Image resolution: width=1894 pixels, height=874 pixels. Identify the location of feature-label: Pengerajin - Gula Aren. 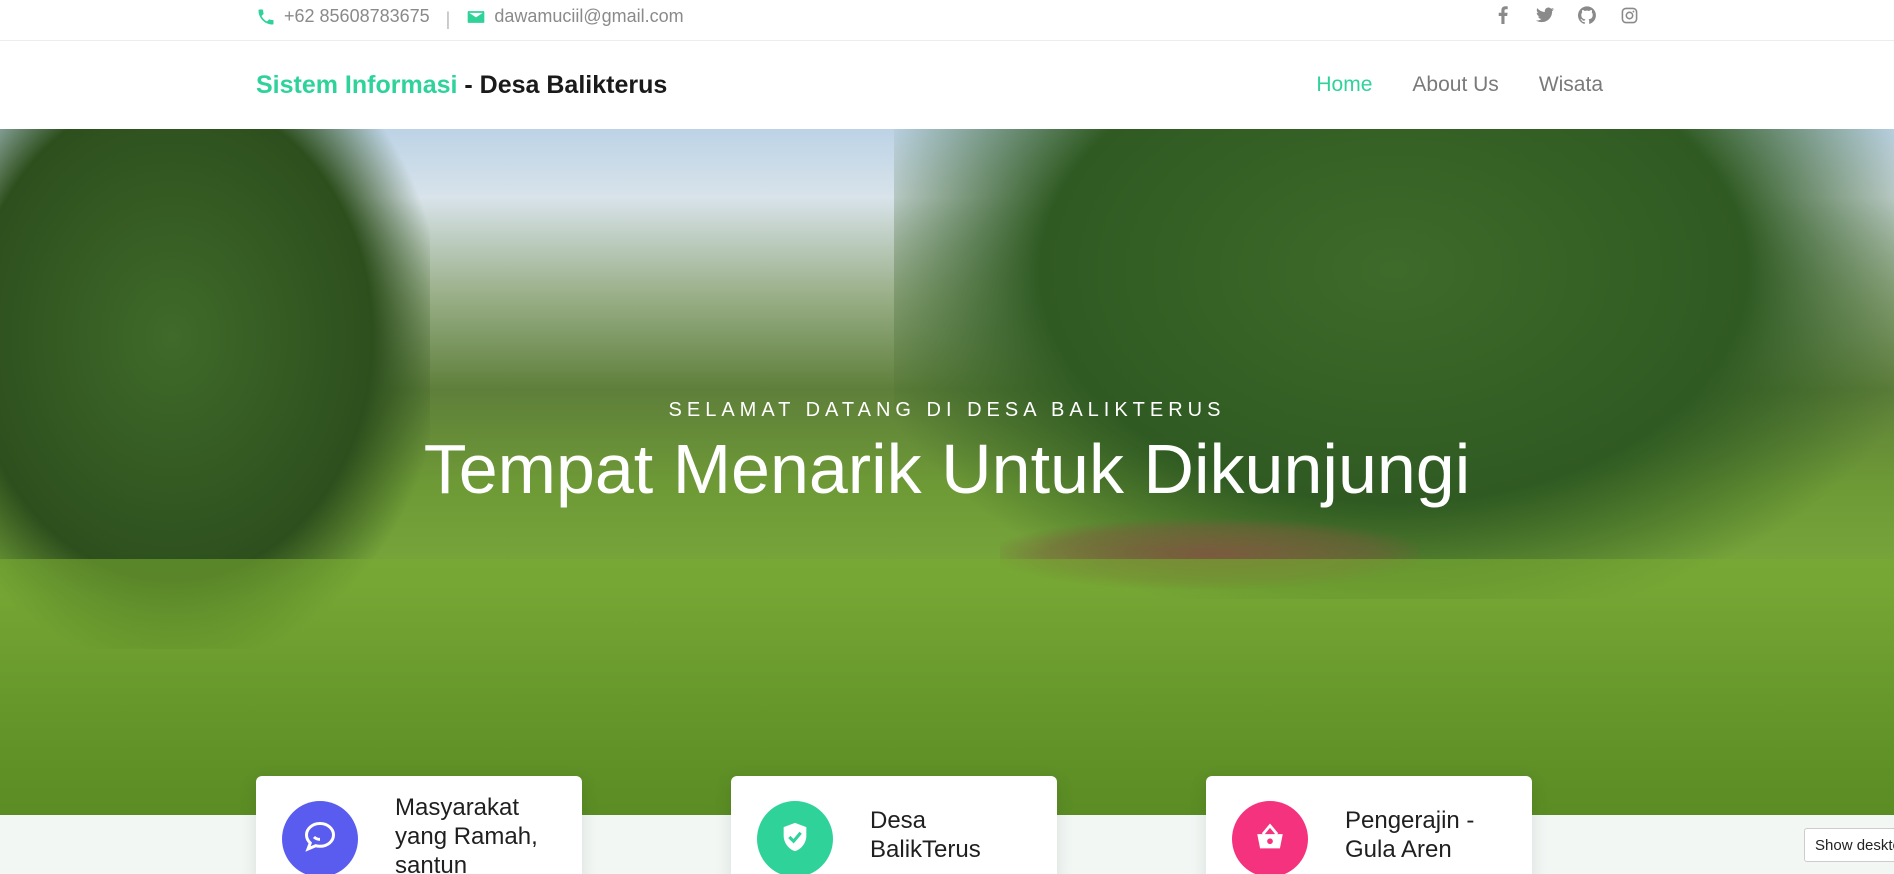
(1410, 835).